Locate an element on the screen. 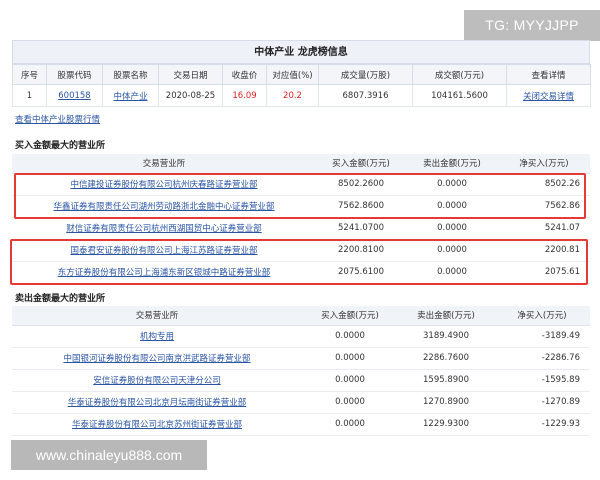 Image resolution: width=600 pixels, height=480 pixels. net-amount: 8502.26 is located at coordinates (544, 184).